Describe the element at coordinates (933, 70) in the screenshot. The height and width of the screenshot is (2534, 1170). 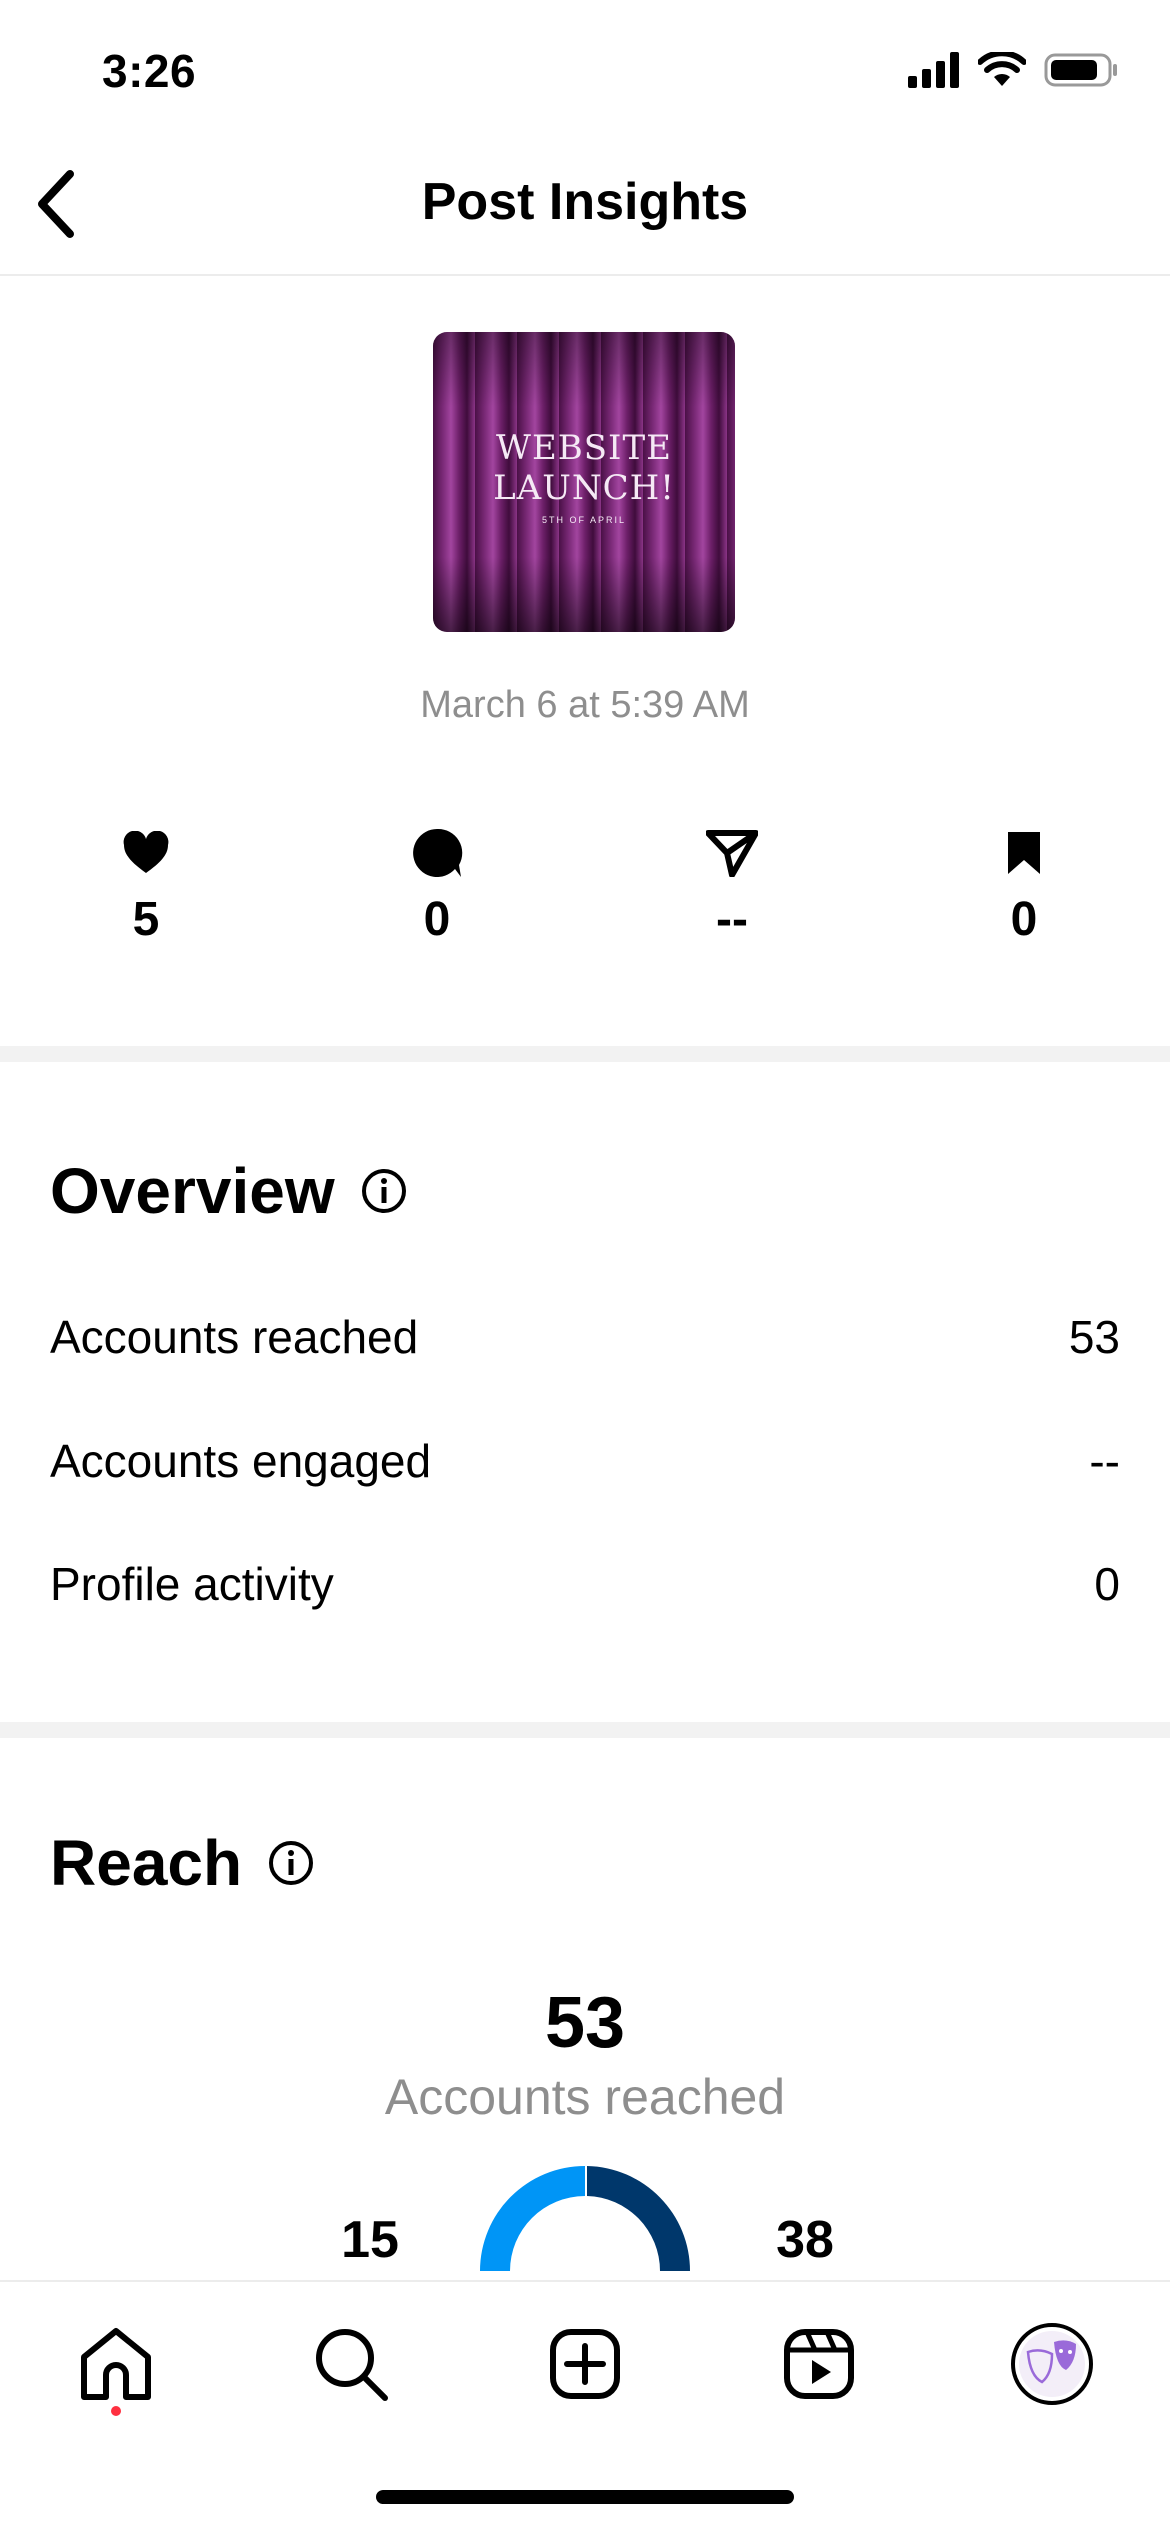
I see `signal-icon` at that location.